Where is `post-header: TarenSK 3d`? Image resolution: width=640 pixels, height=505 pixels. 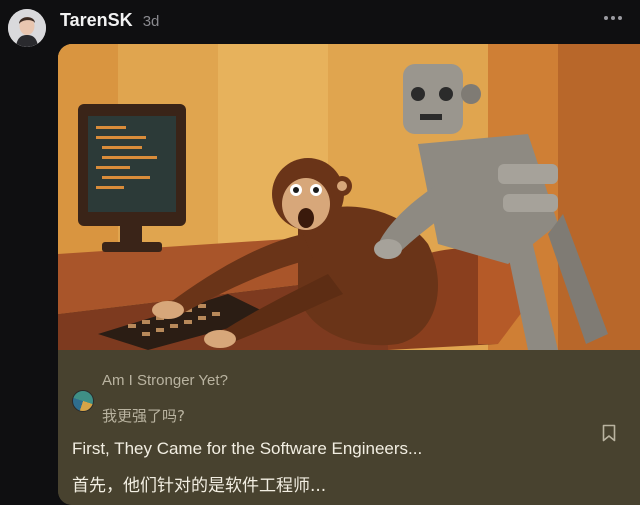
post-header: TarenSK 3d is located at coordinates (109, 20).